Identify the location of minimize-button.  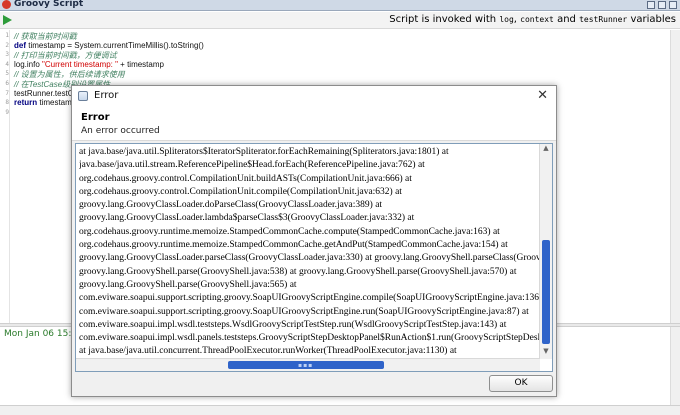
(651, 5).